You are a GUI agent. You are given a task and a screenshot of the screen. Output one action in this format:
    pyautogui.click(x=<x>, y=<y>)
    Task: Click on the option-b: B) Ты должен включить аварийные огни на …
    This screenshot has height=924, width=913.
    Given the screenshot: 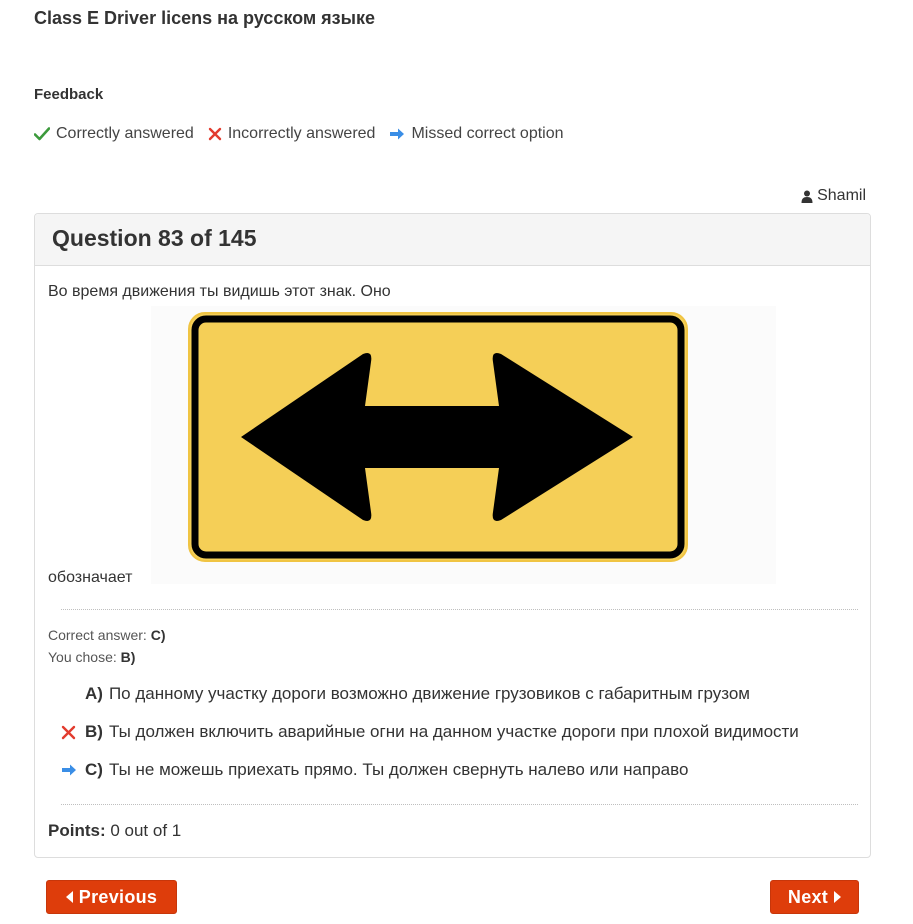 What is the action you would take?
    pyautogui.click(x=430, y=732)
    